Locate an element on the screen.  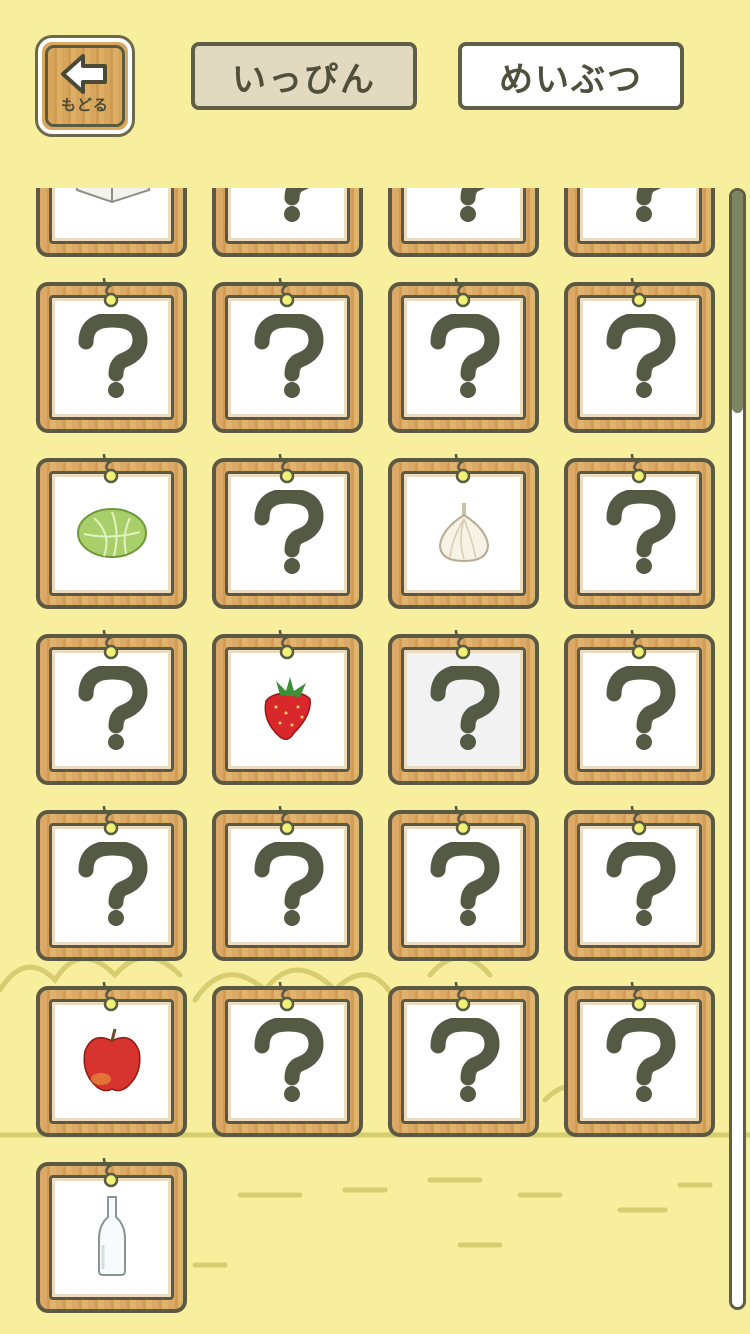
back-button-label: もどる is located at coordinates (85, 104).